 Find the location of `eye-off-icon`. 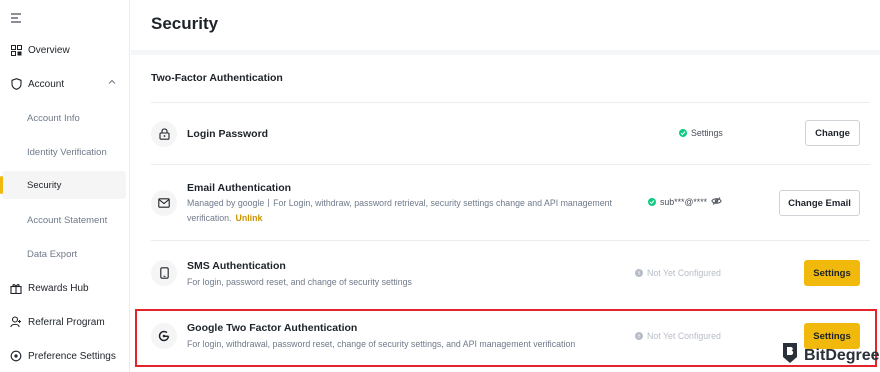

eye-off-icon is located at coordinates (716, 202).